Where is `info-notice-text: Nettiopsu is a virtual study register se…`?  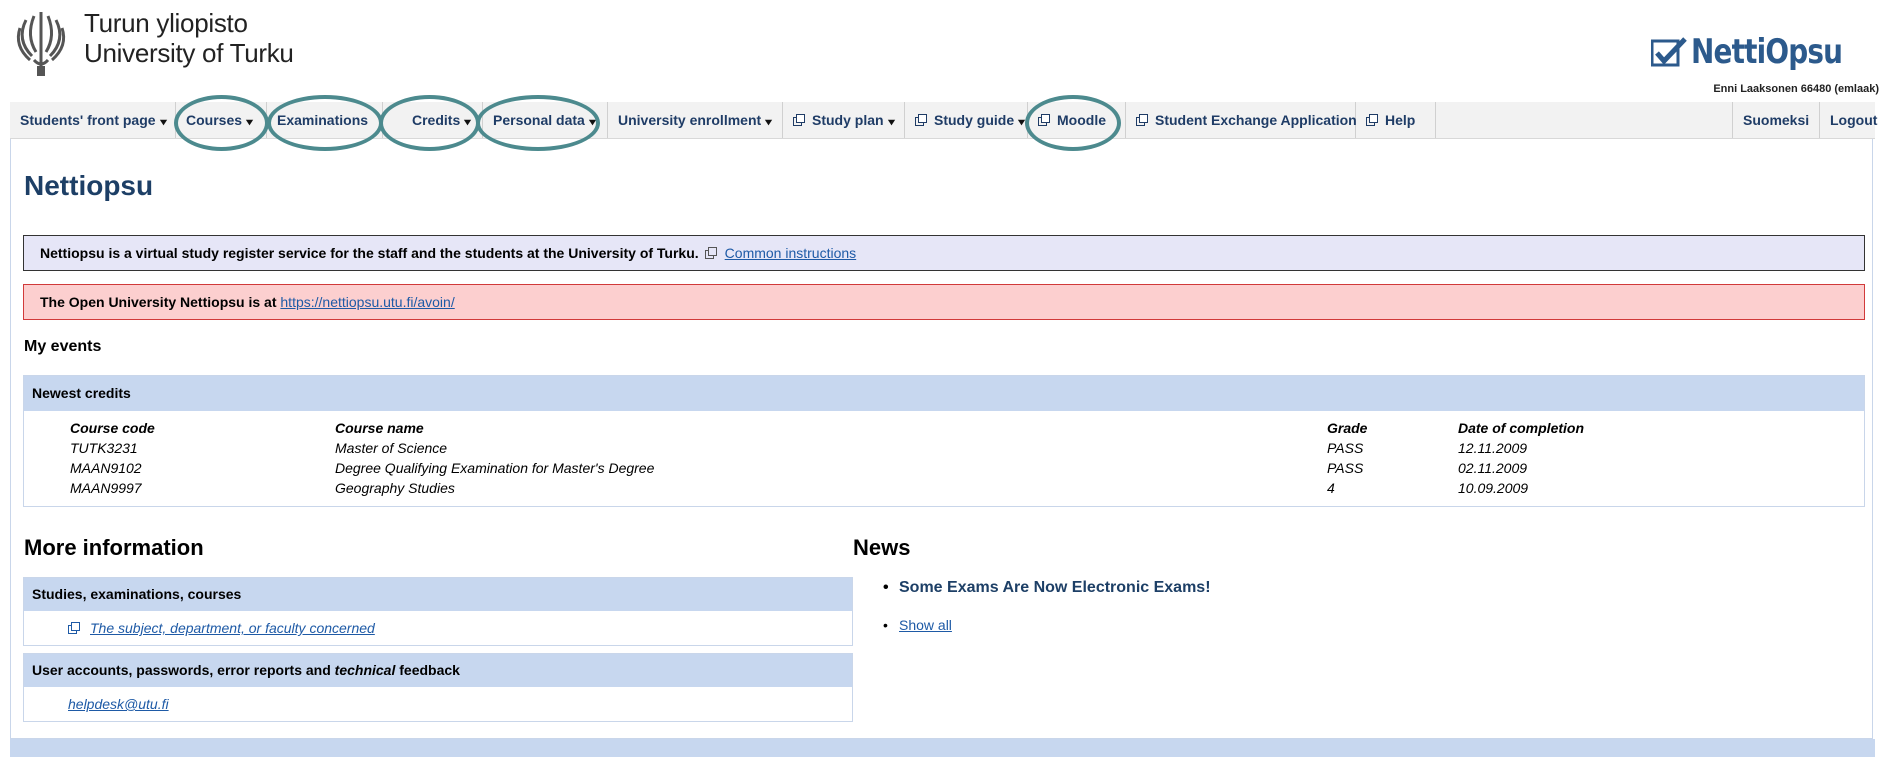 info-notice-text: Nettiopsu is a virtual study register se… is located at coordinates (369, 253).